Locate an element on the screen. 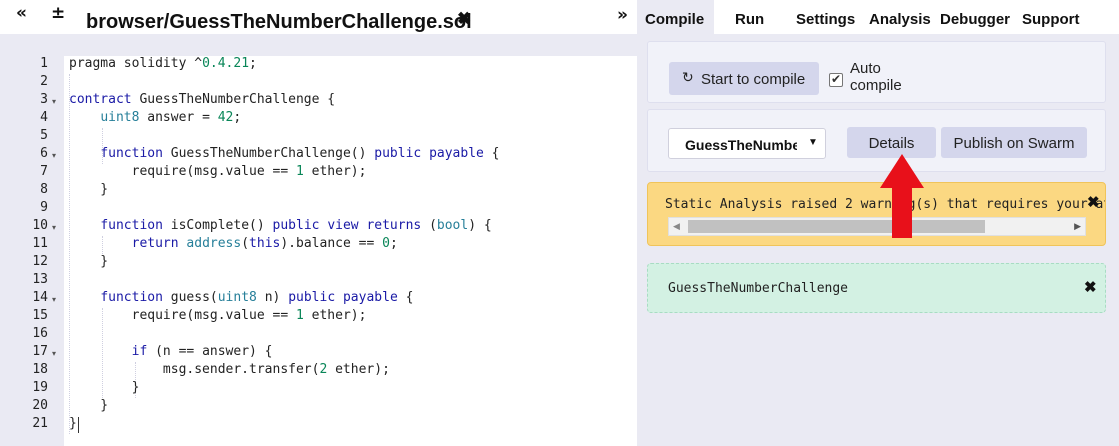 The width and height of the screenshot is (1119, 446). auto-compile-checkbox: ✔ is located at coordinates (836, 79).